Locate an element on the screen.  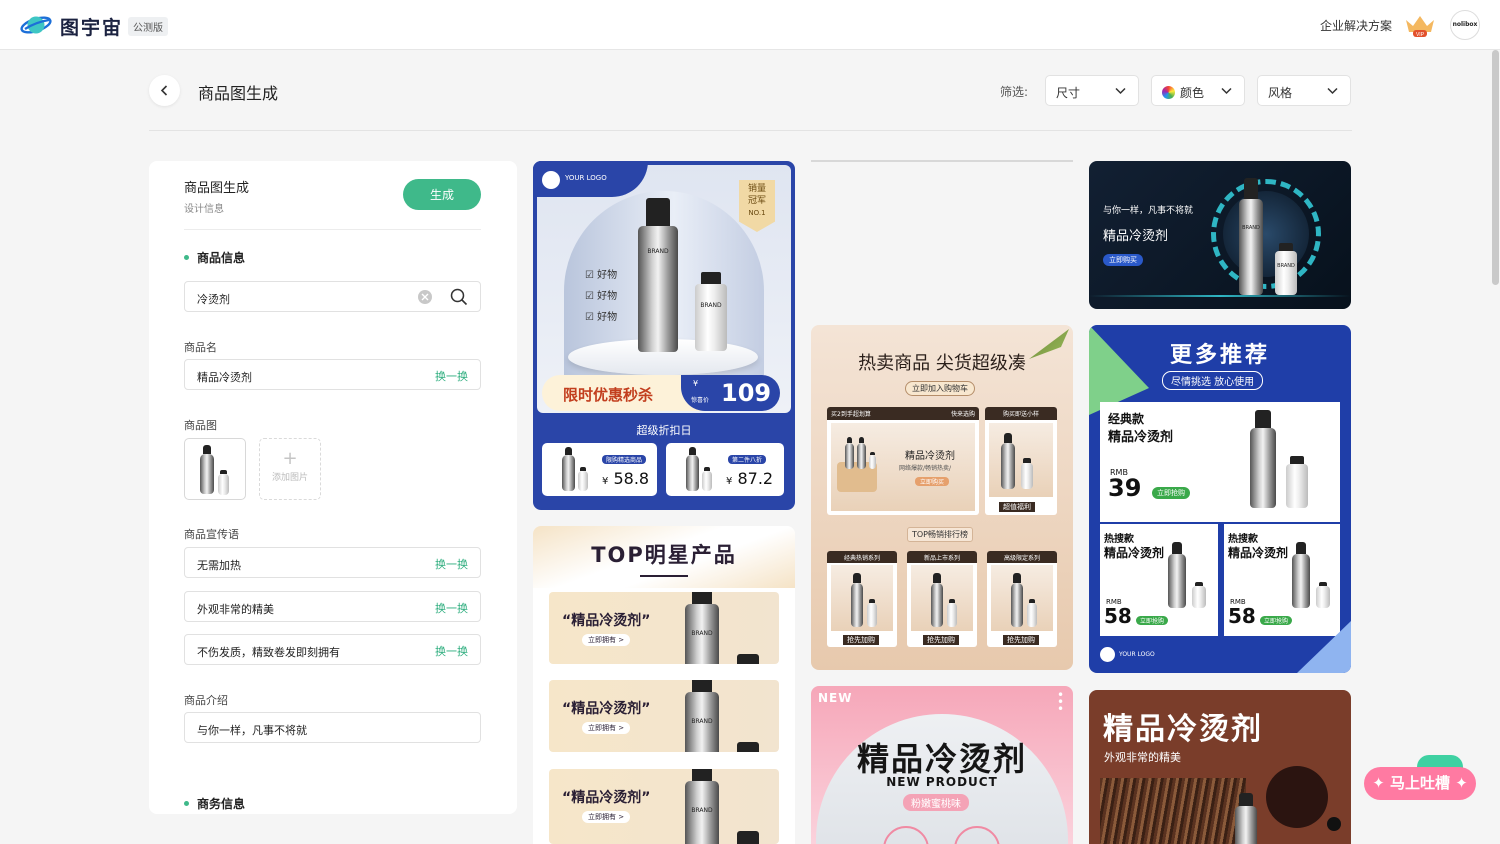
feature-checklist: ☑ 好物 ☑ 好物 ☑ 好物 is located at coordinates (601, 296).